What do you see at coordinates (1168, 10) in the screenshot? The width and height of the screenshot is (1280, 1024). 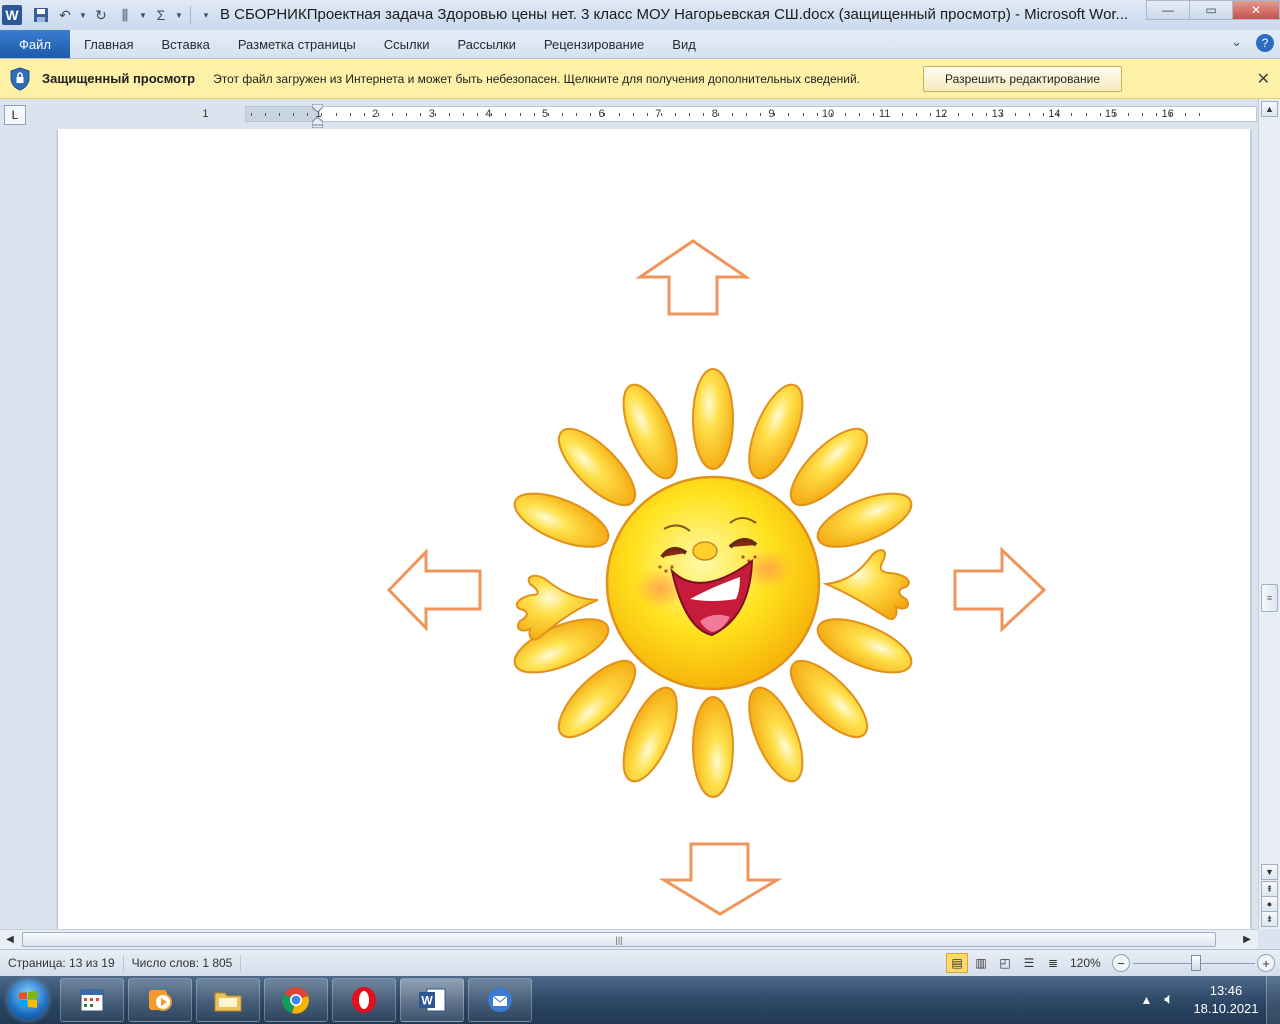 I see `minimize-button: —` at bounding box center [1168, 10].